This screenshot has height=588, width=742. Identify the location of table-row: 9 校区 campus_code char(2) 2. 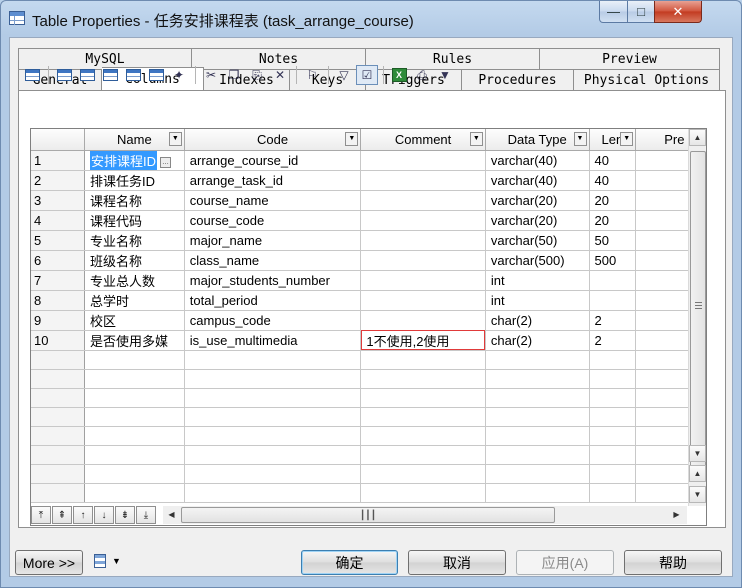
(368, 320).